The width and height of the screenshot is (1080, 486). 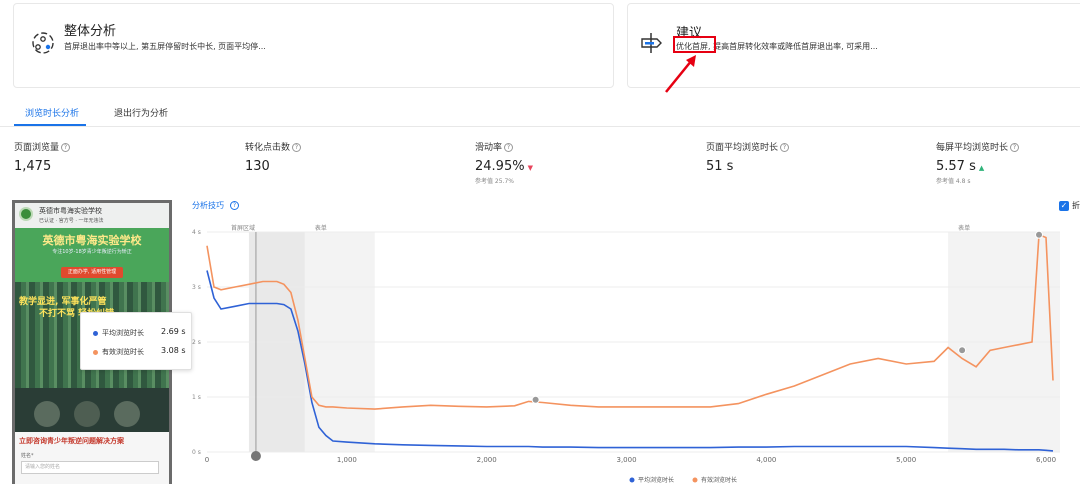 I want to click on metric-avg-screen-duration: 每屏平均浏览时长? 5.57 s ▲ 参考值 4.8 s, so click(x=978, y=162).